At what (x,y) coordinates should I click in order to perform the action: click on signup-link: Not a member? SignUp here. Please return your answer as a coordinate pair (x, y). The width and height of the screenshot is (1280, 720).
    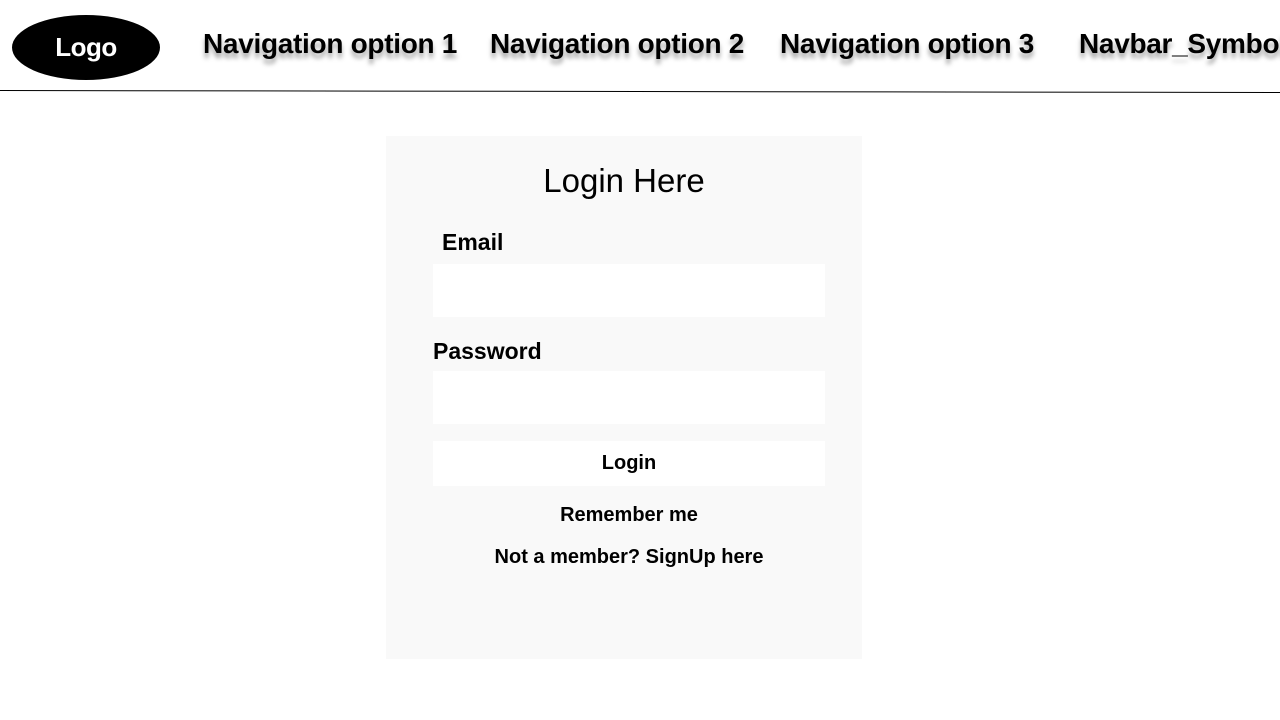
    Looking at the image, I should click on (629, 557).